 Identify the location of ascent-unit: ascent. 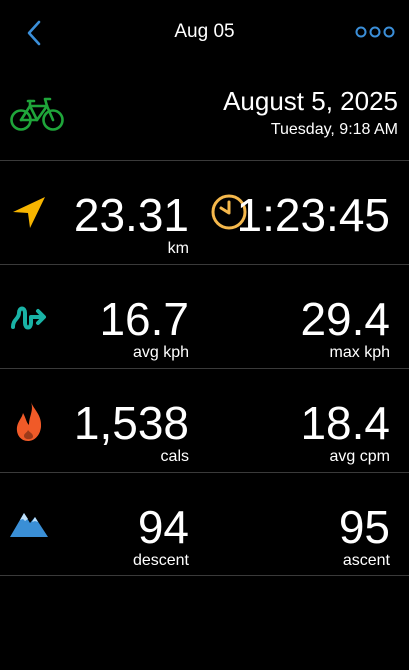
(366, 560).